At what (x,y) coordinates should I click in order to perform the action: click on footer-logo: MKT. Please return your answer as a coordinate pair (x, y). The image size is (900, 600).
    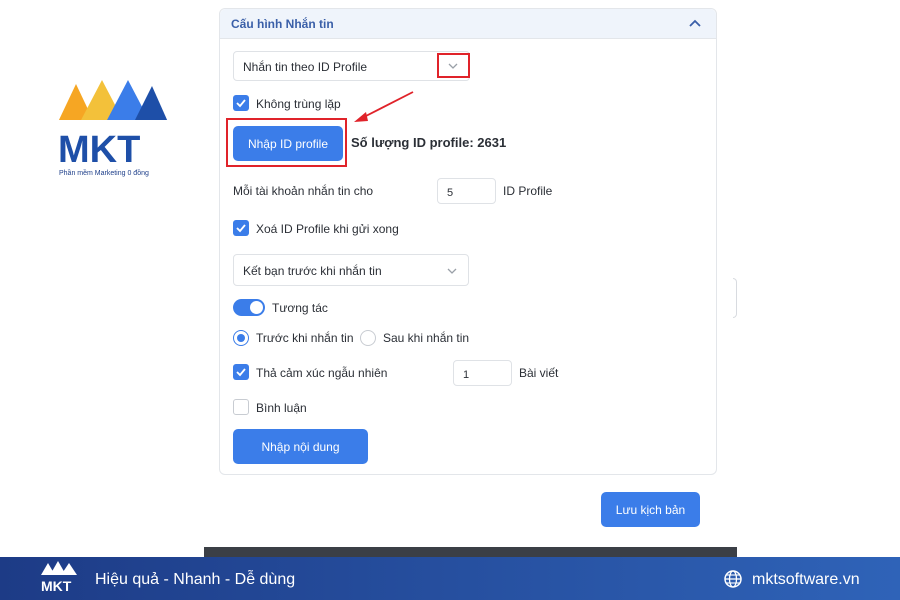
    Looking at the image, I should click on (59, 577).